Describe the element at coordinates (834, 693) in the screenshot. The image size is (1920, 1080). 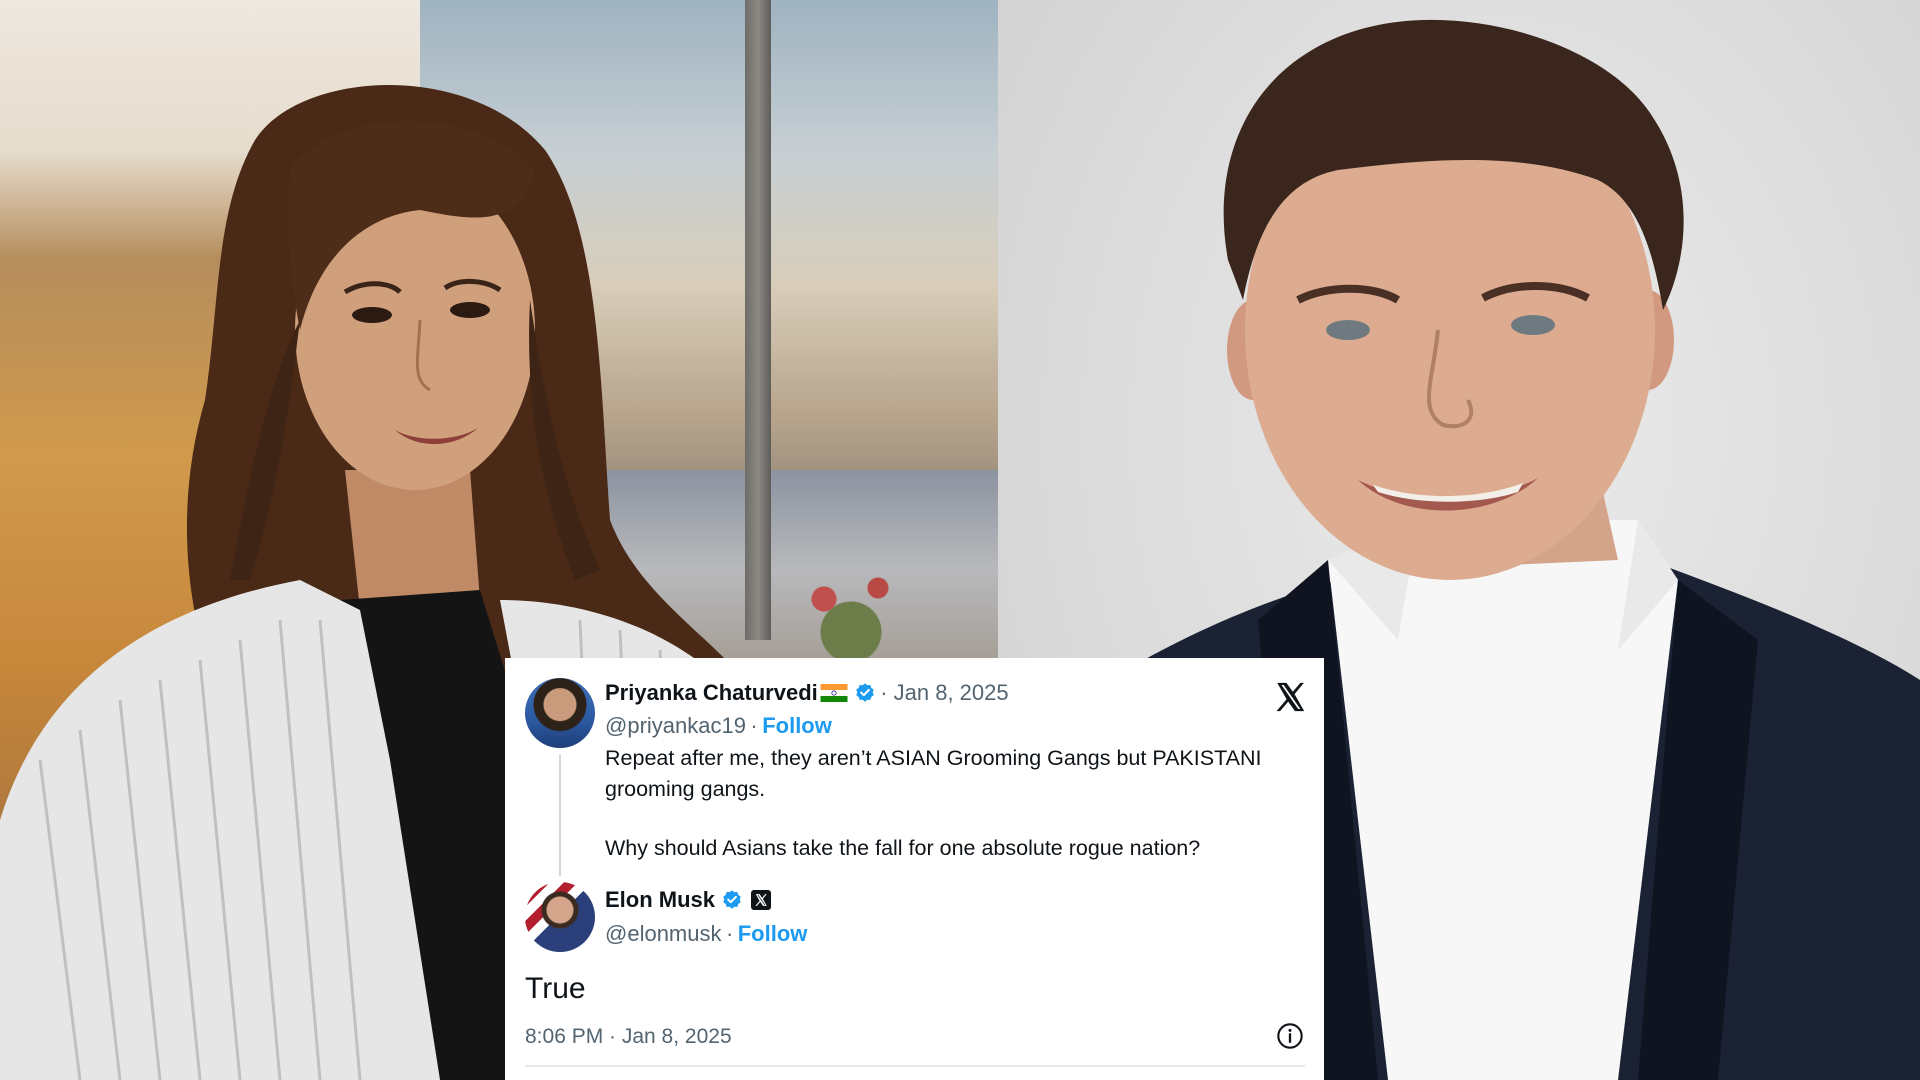
I see `india-flag-icon` at that location.